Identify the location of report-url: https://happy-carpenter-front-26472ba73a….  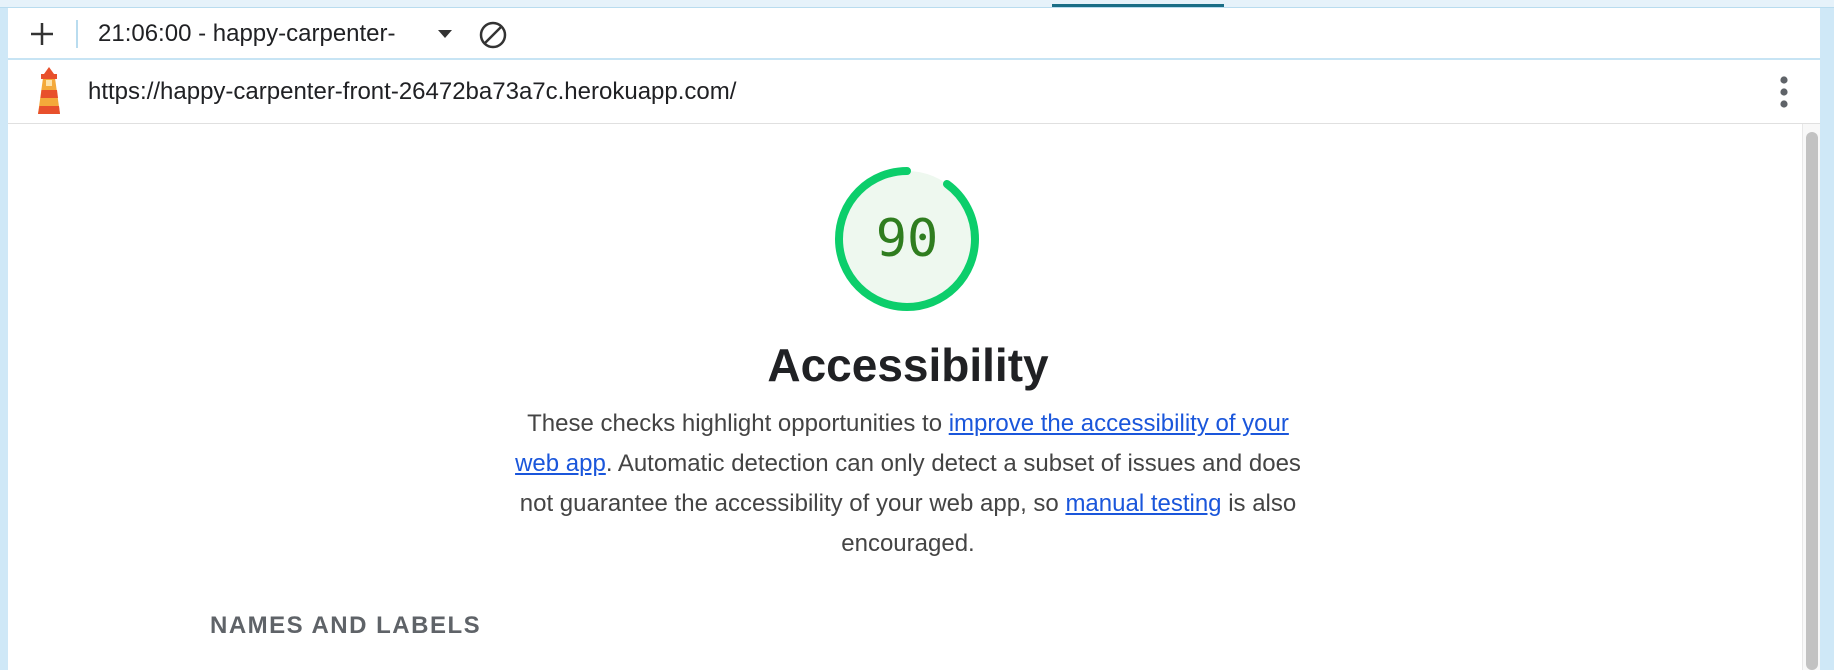
(412, 92).